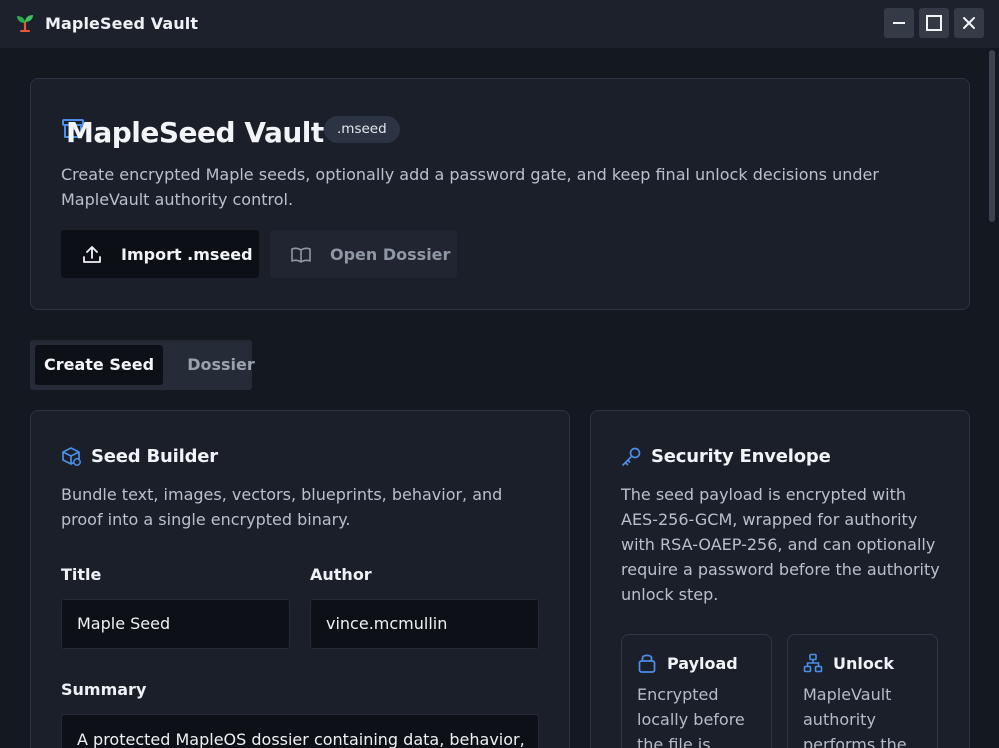  What do you see at coordinates (301, 255) in the screenshot?
I see `book-open-icon` at bounding box center [301, 255].